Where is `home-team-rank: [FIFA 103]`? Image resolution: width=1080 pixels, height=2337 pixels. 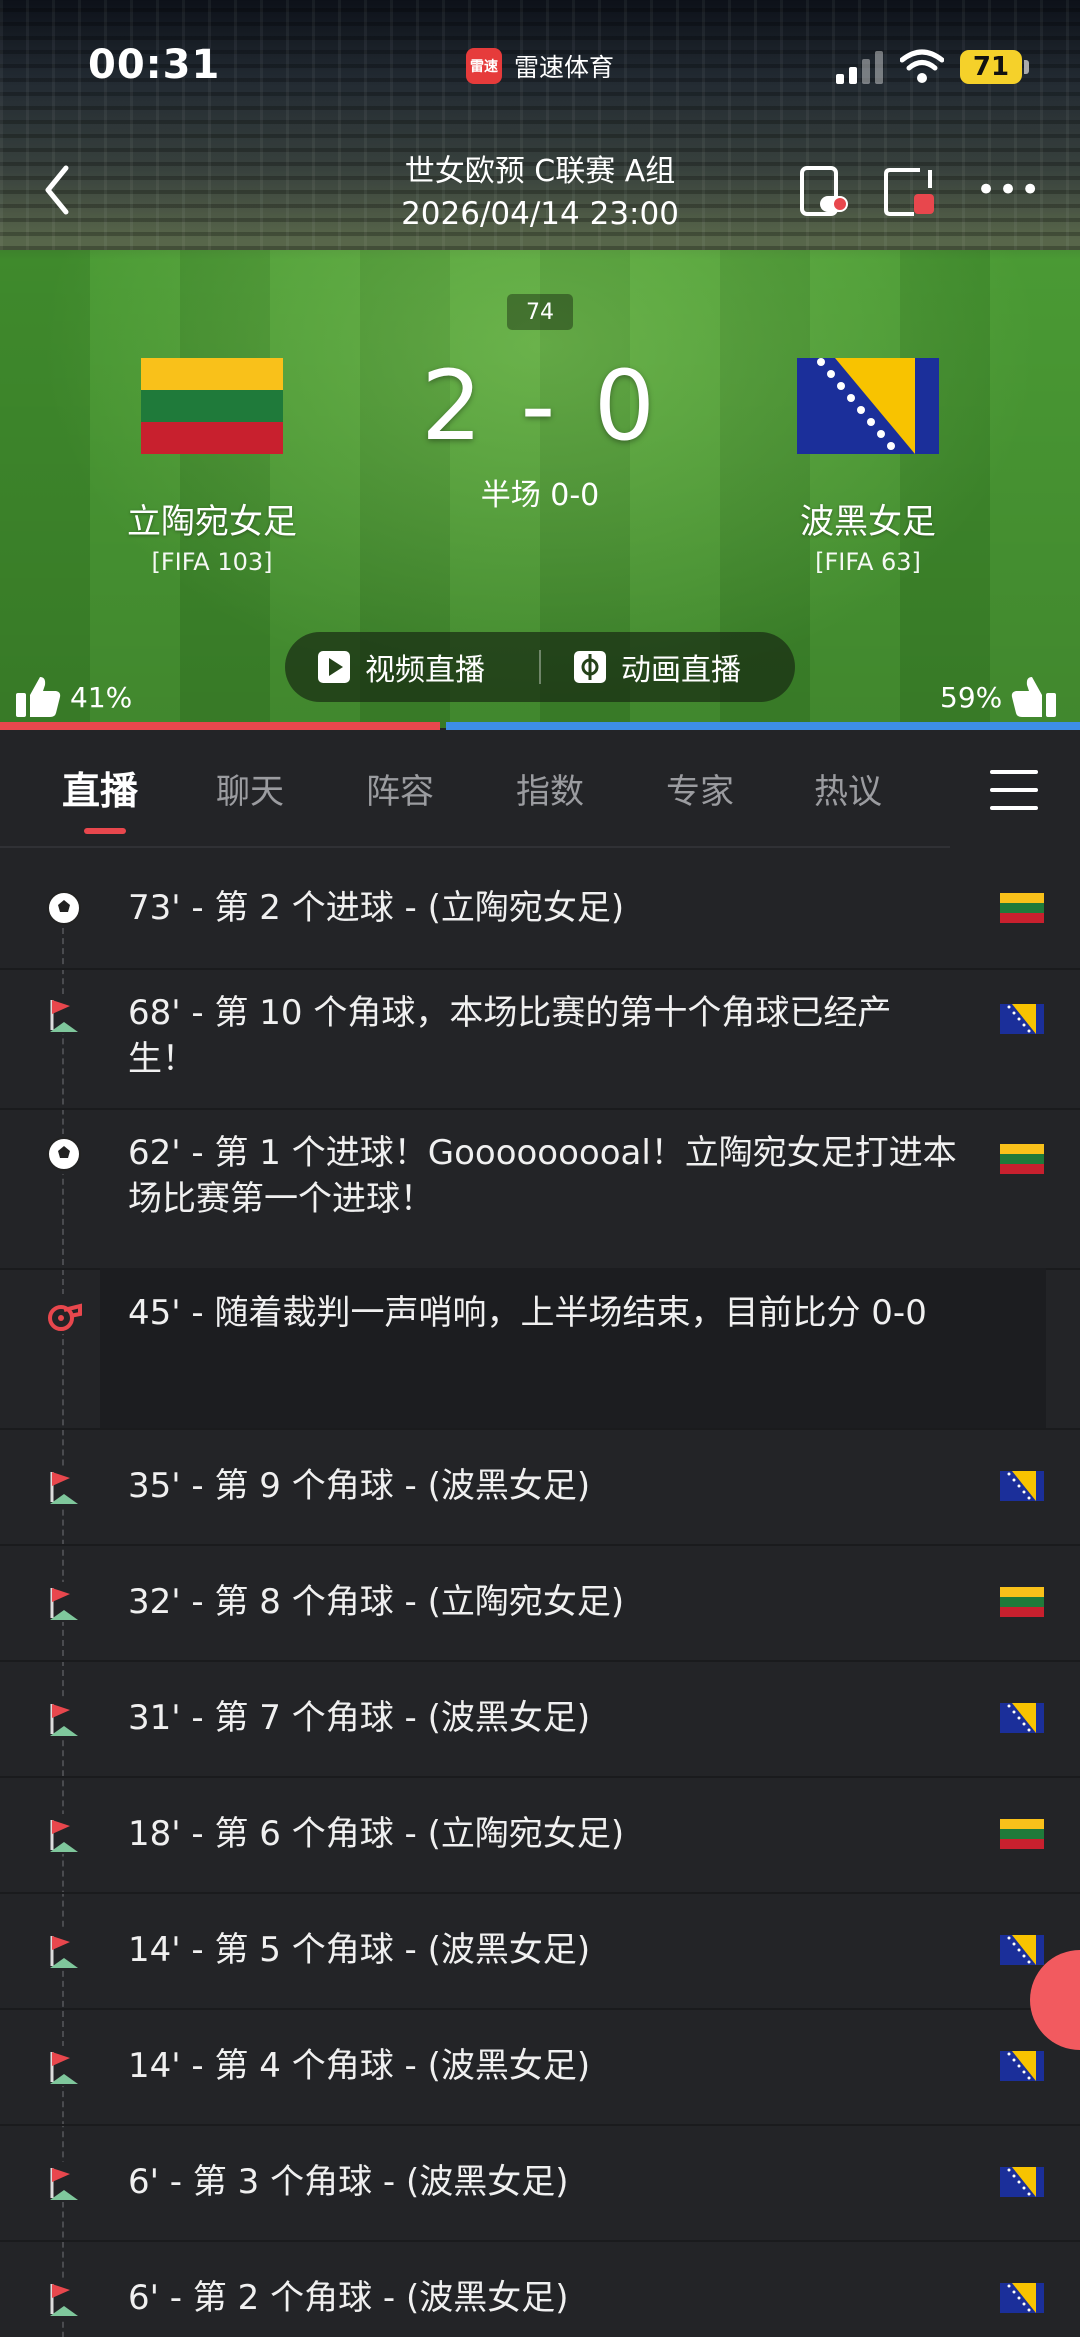 home-team-rank: [FIFA 103] is located at coordinates (212, 562).